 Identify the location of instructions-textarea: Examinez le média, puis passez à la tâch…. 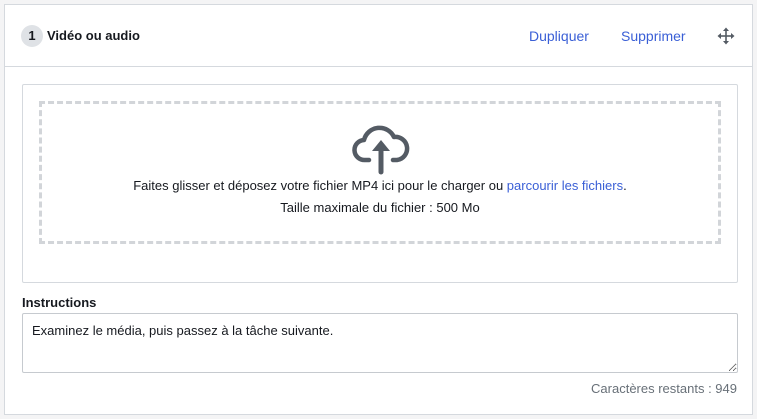
(380, 343).